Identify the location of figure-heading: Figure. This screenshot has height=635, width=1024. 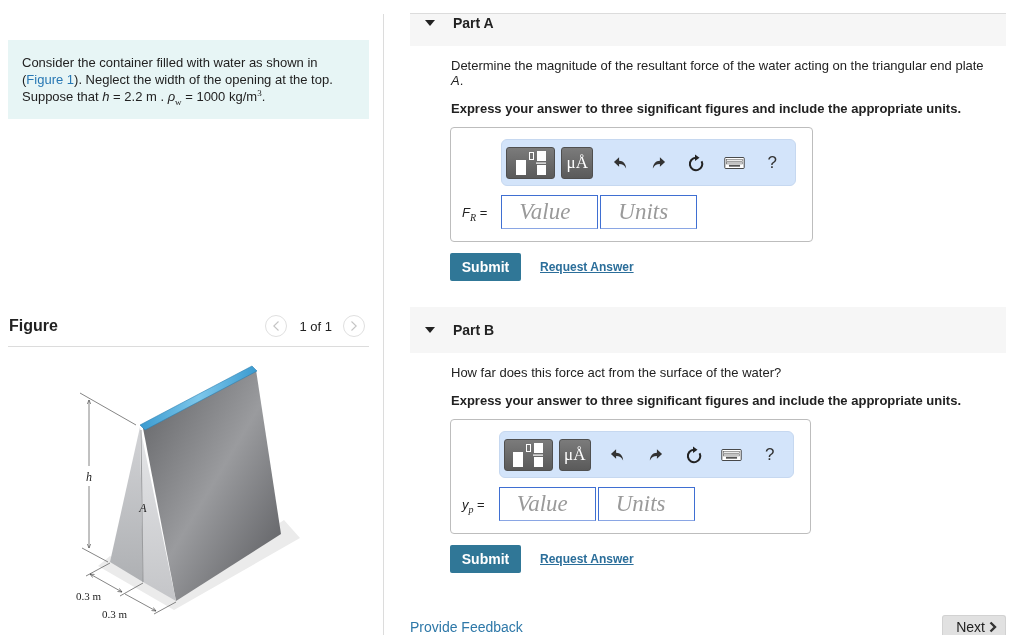
(33, 326).